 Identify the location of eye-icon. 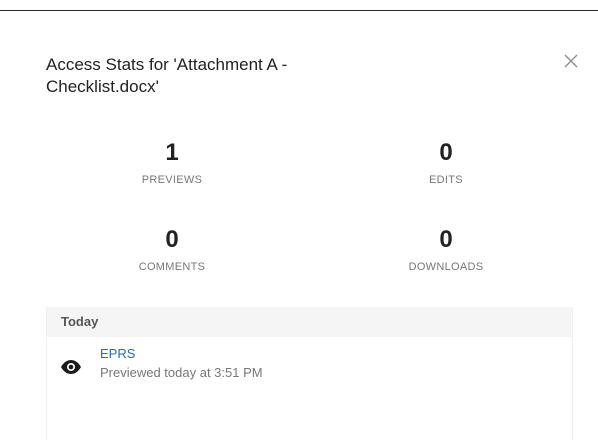
(71, 367).